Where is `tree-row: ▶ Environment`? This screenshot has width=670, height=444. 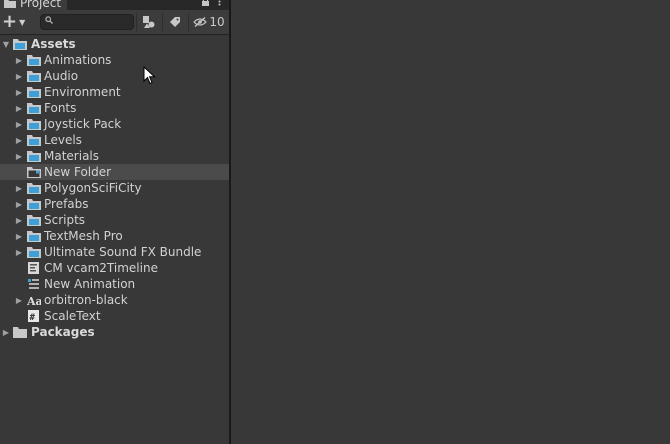
tree-row: ▶ Environment is located at coordinates (114, 92).